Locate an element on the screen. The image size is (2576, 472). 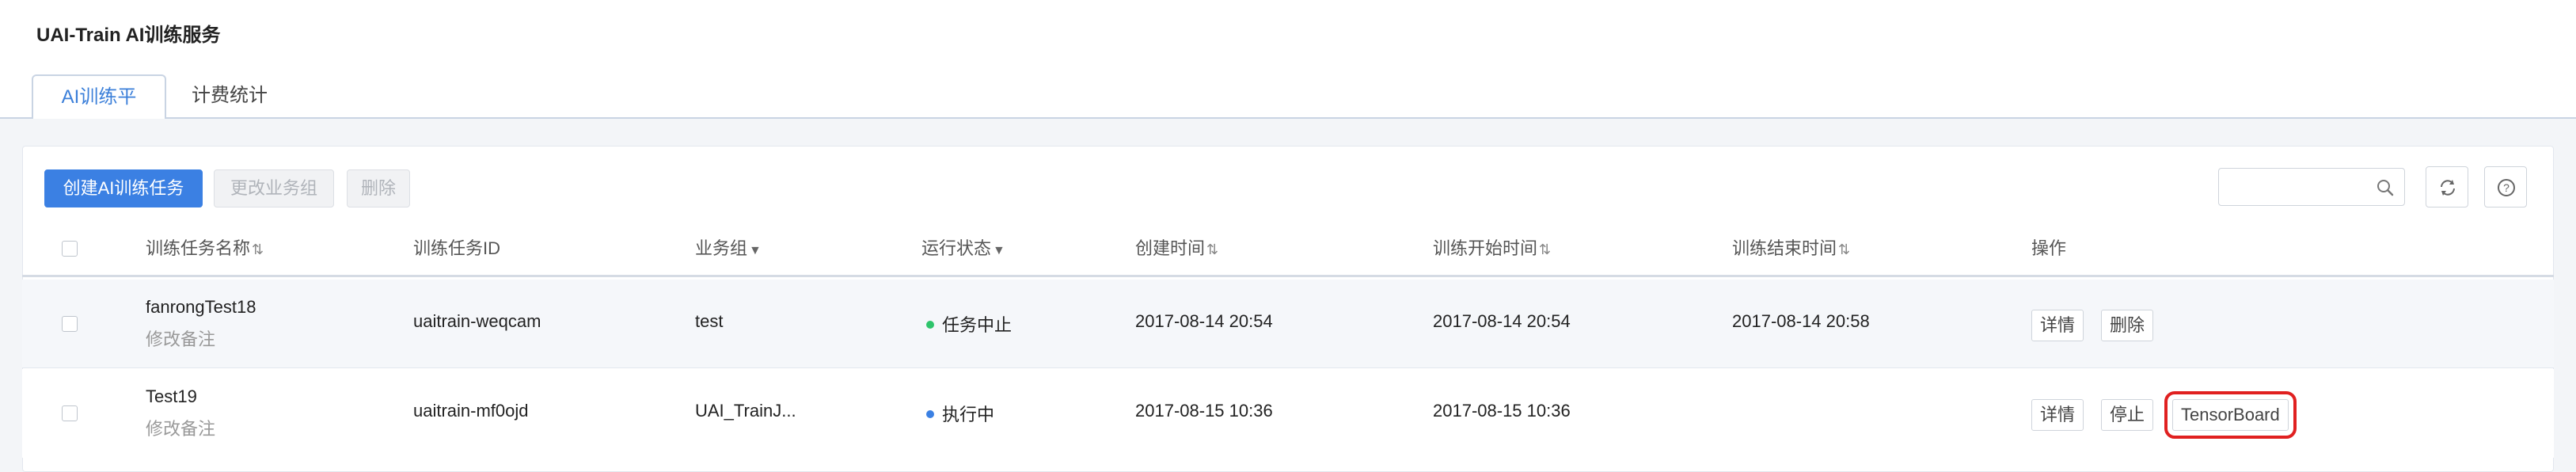
start-time: 2017-08-15 10:36 is located at coordinates (1502, 411).